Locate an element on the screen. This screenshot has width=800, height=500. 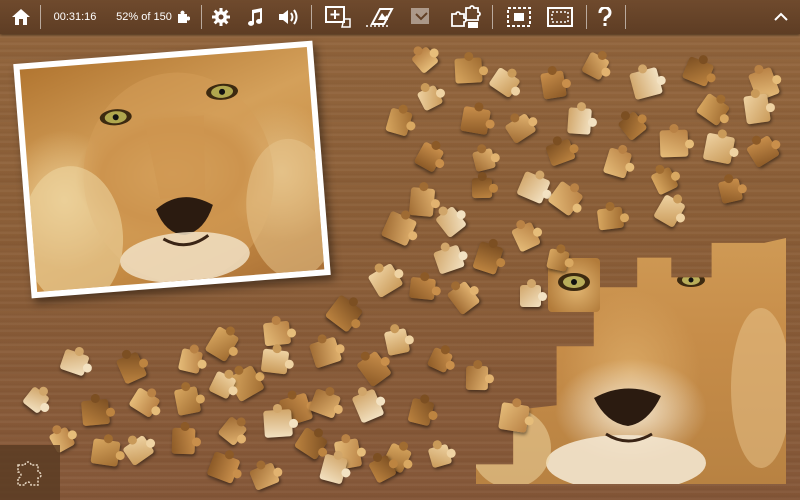
edge-pieces-button is located at coordinates (519, 17).